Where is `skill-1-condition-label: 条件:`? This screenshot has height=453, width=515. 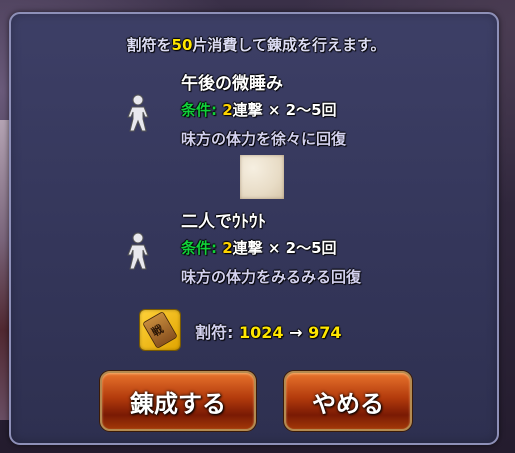 skill-1-condition-label: 条件: is located at coordinates (199, 110).